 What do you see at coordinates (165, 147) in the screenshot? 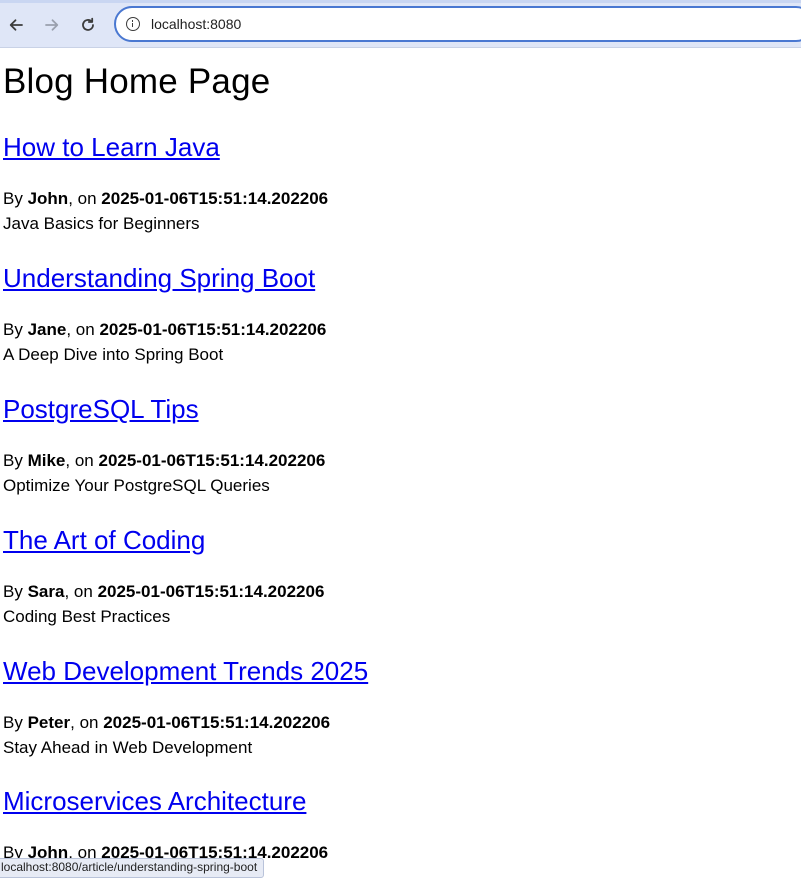
I see `post-title-link: How to Learn Java` at bounding box center [165, 147].